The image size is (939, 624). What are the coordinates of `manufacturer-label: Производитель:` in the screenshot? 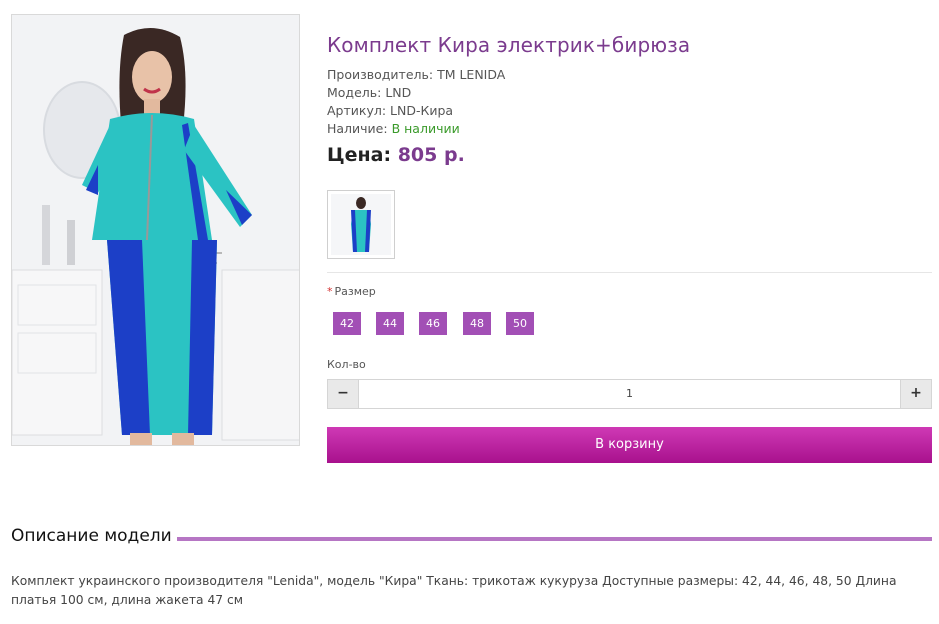 It's located at (380, 74).